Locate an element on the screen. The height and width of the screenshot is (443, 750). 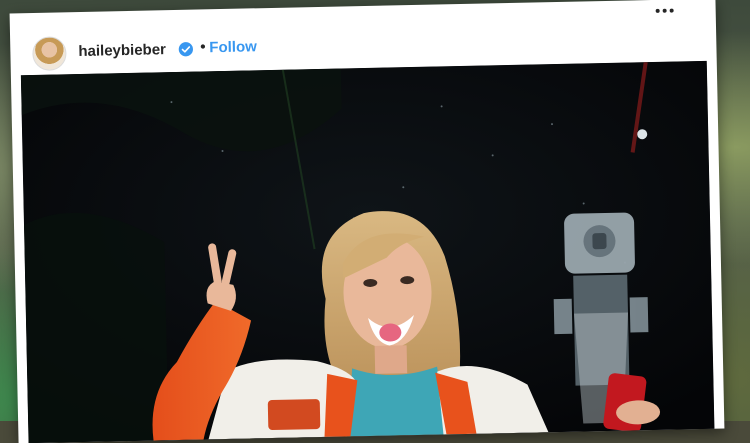
verified-badge-icon is located at coordinates (185, 49).